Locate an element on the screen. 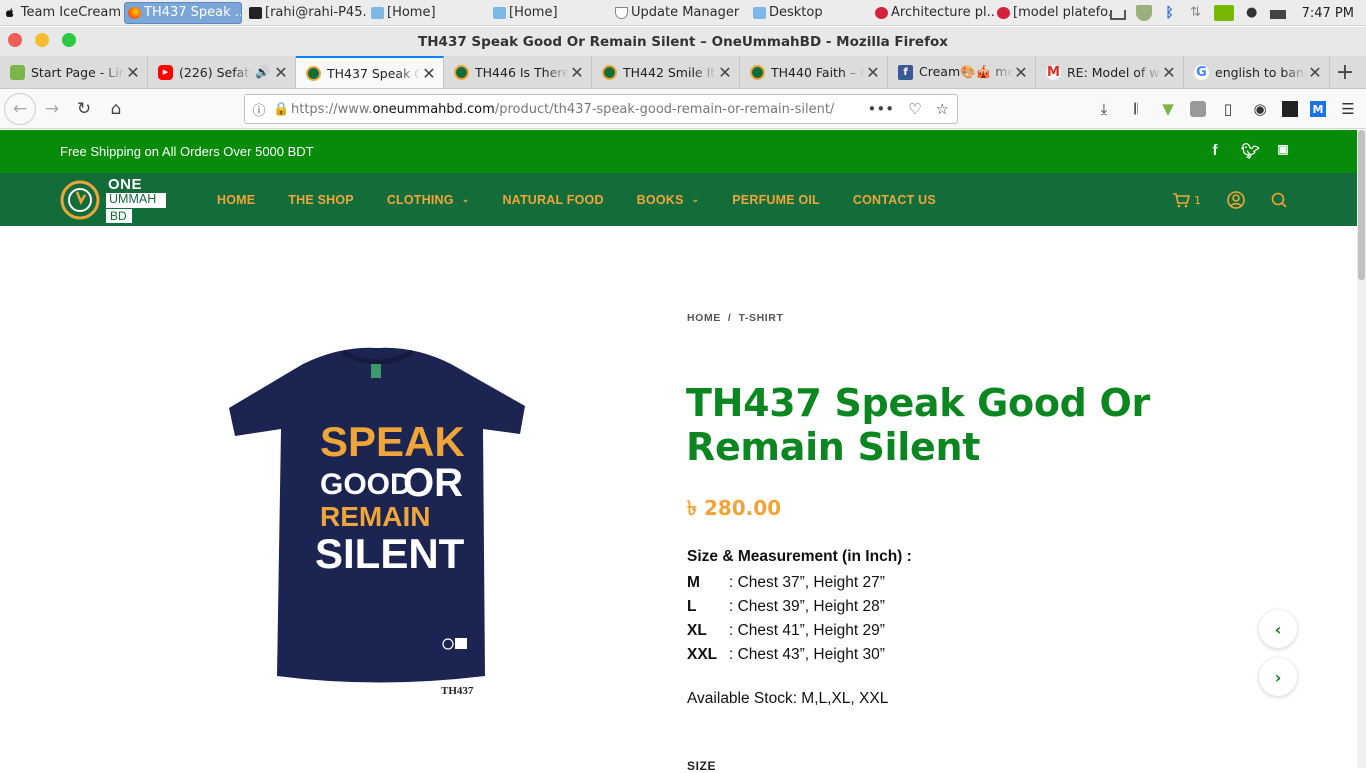  facebook-icon: f is located at coordinates (1215, 151).